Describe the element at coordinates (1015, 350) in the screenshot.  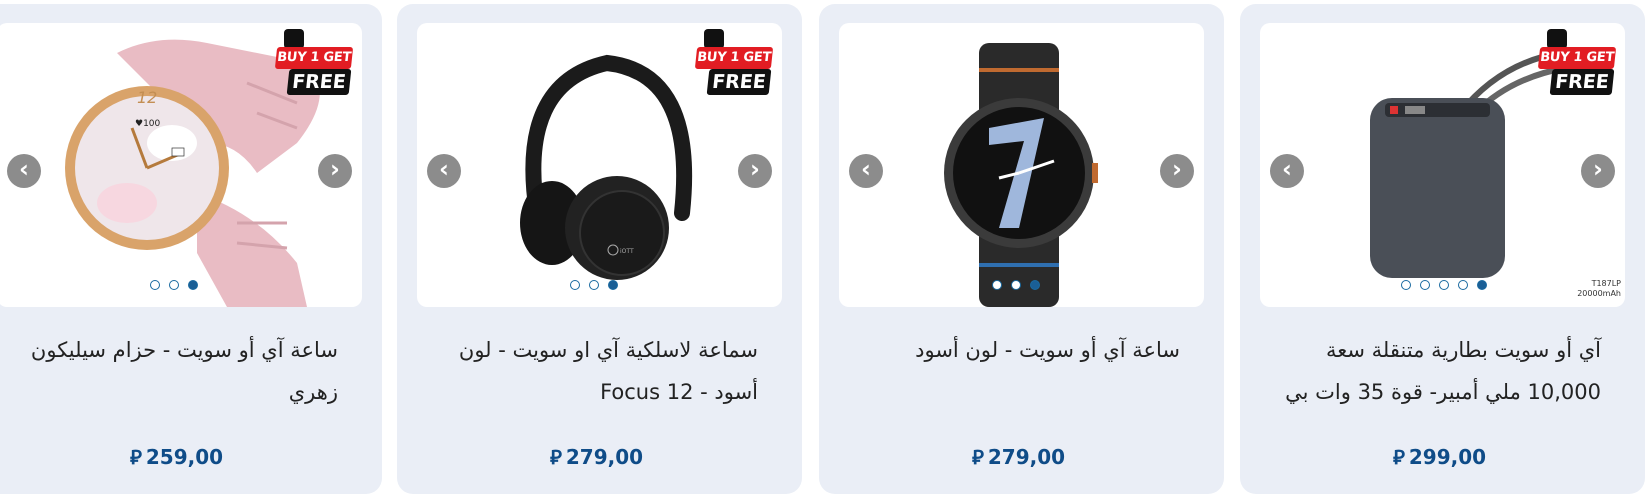
I see `product-title: ساعة آي أو سويت - لون أسود` at that location.